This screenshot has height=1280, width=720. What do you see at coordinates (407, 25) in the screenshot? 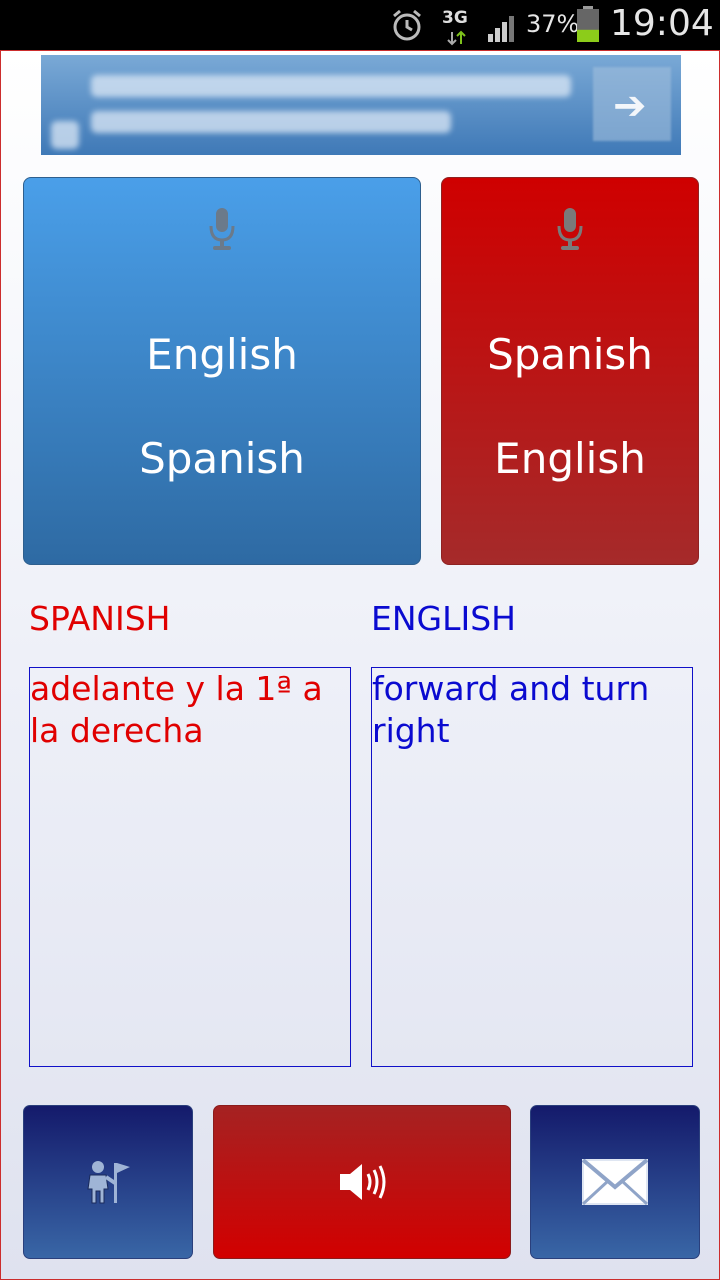
I see `alarm-icon` at bounding box center [407, 25].